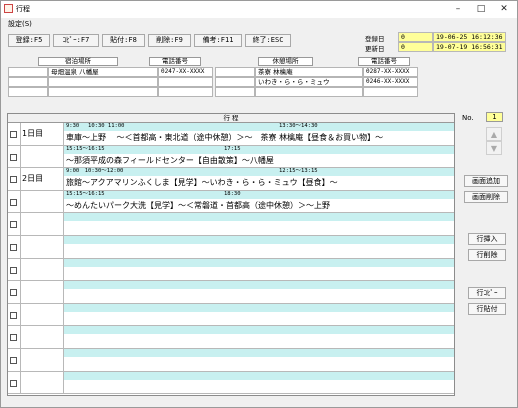 This screenshot has height=408, width=518. What do you see at coordinates (259, 9) in the screenshot?
I see `title-bar` at bounding box center [259, 9].